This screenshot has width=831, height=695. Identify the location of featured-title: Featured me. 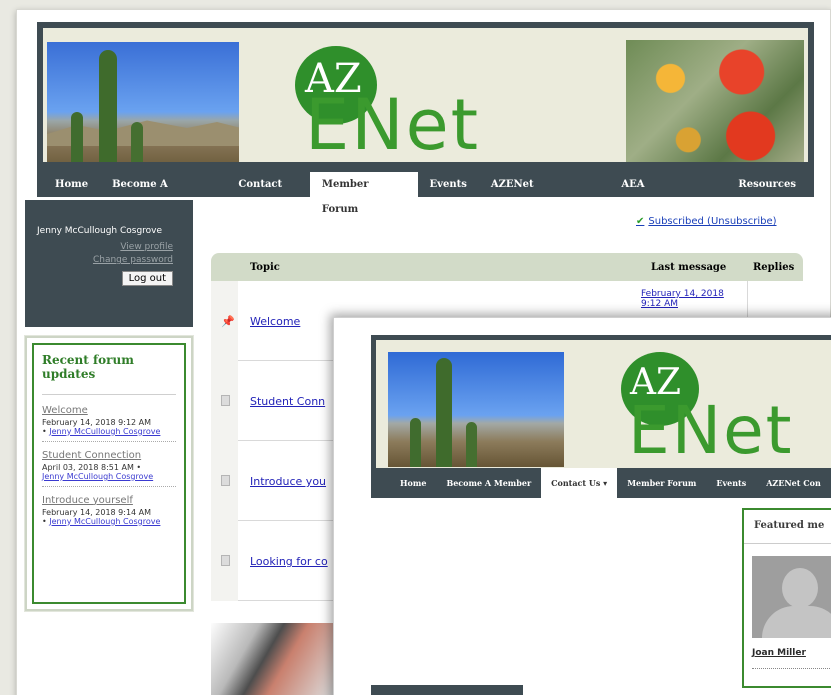
(787, 527).